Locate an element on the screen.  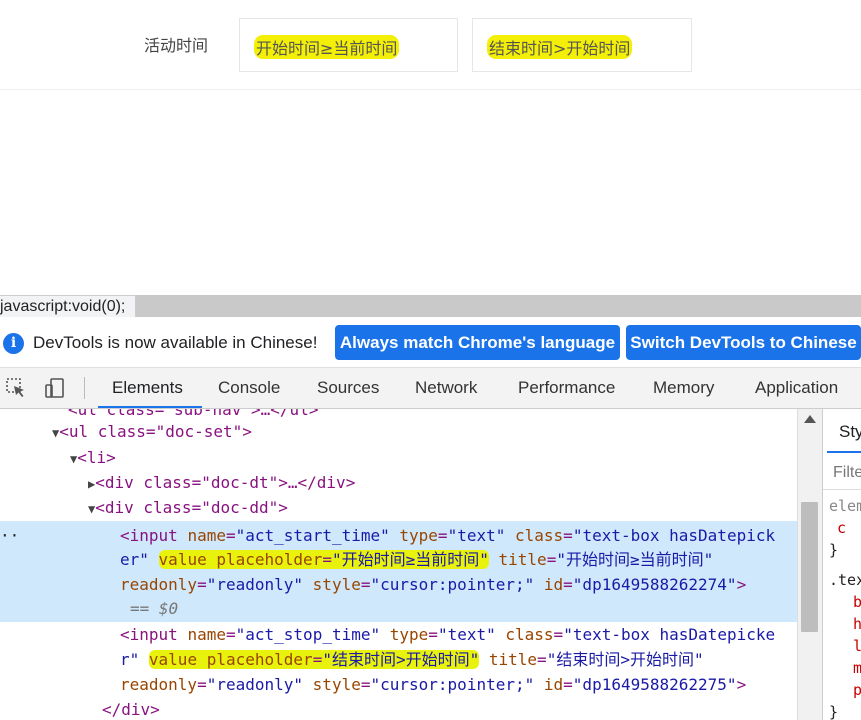
elements-scrollbar is located at coordinates (809, 564).